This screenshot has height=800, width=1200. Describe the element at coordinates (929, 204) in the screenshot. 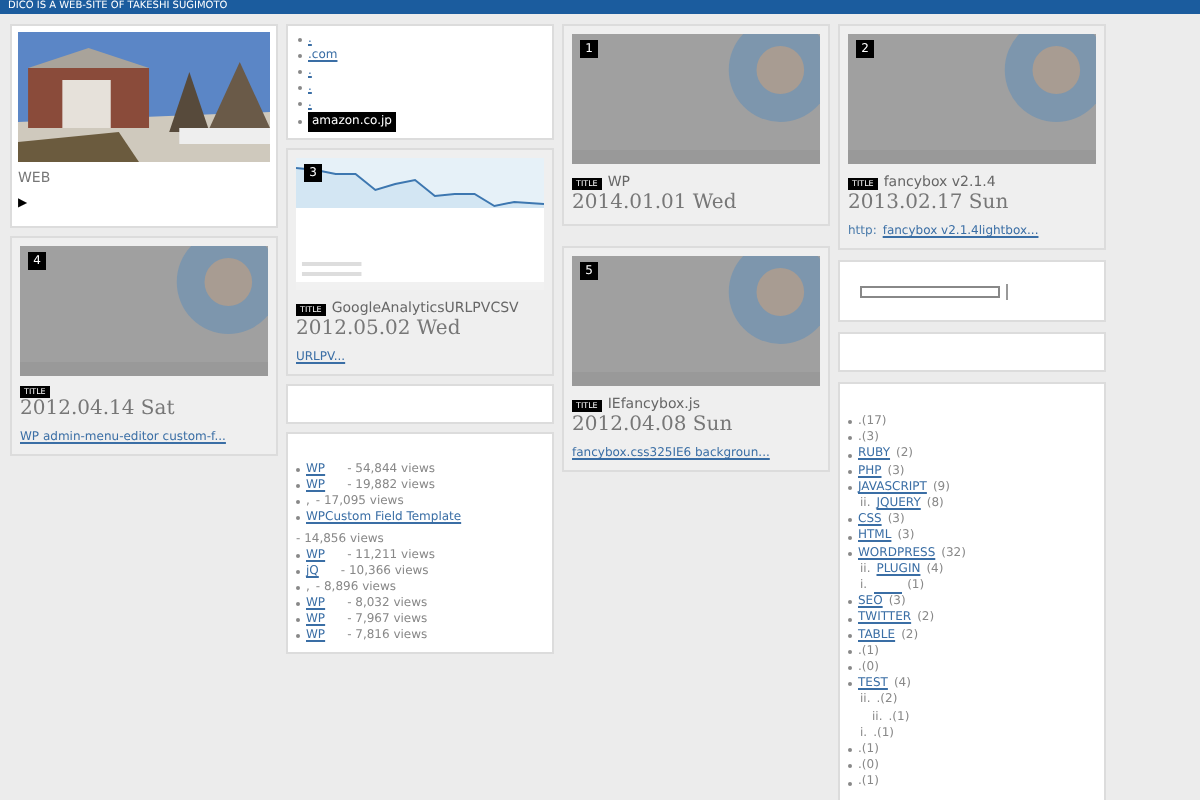

I see `post-date: 2013.02.17 Sun` at that location.